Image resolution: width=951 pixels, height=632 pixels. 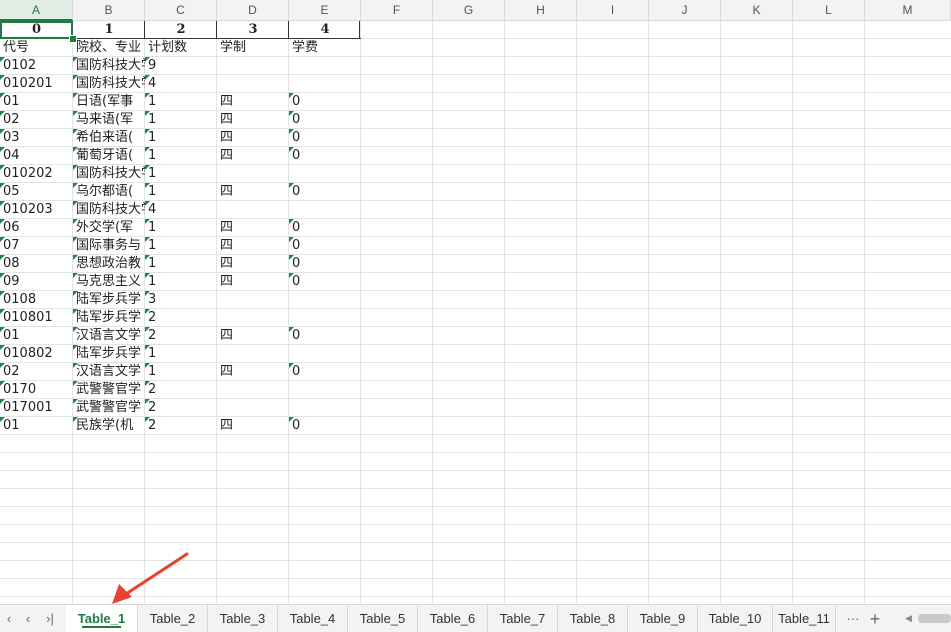 I want to click on cell-a10: 05, so click(x=36, y=192).